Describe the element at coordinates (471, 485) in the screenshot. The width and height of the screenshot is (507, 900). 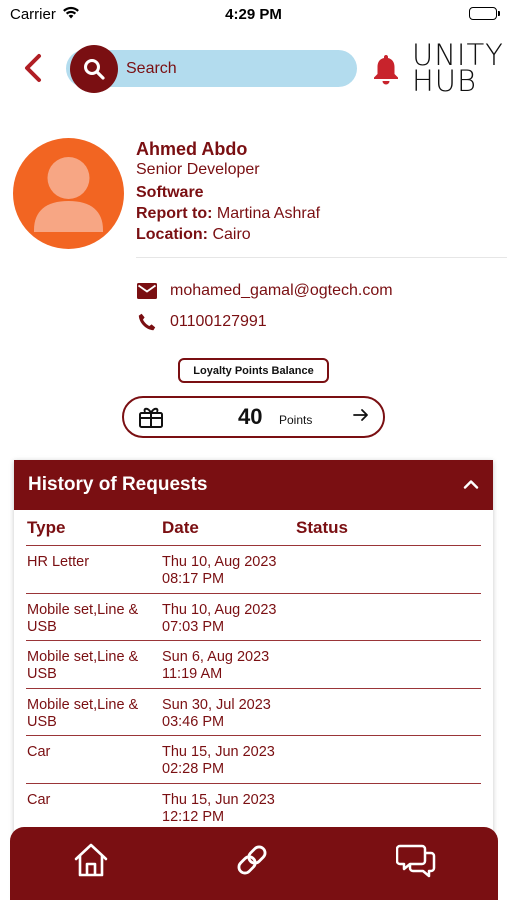
I see `chevron-up-icon` at that location.